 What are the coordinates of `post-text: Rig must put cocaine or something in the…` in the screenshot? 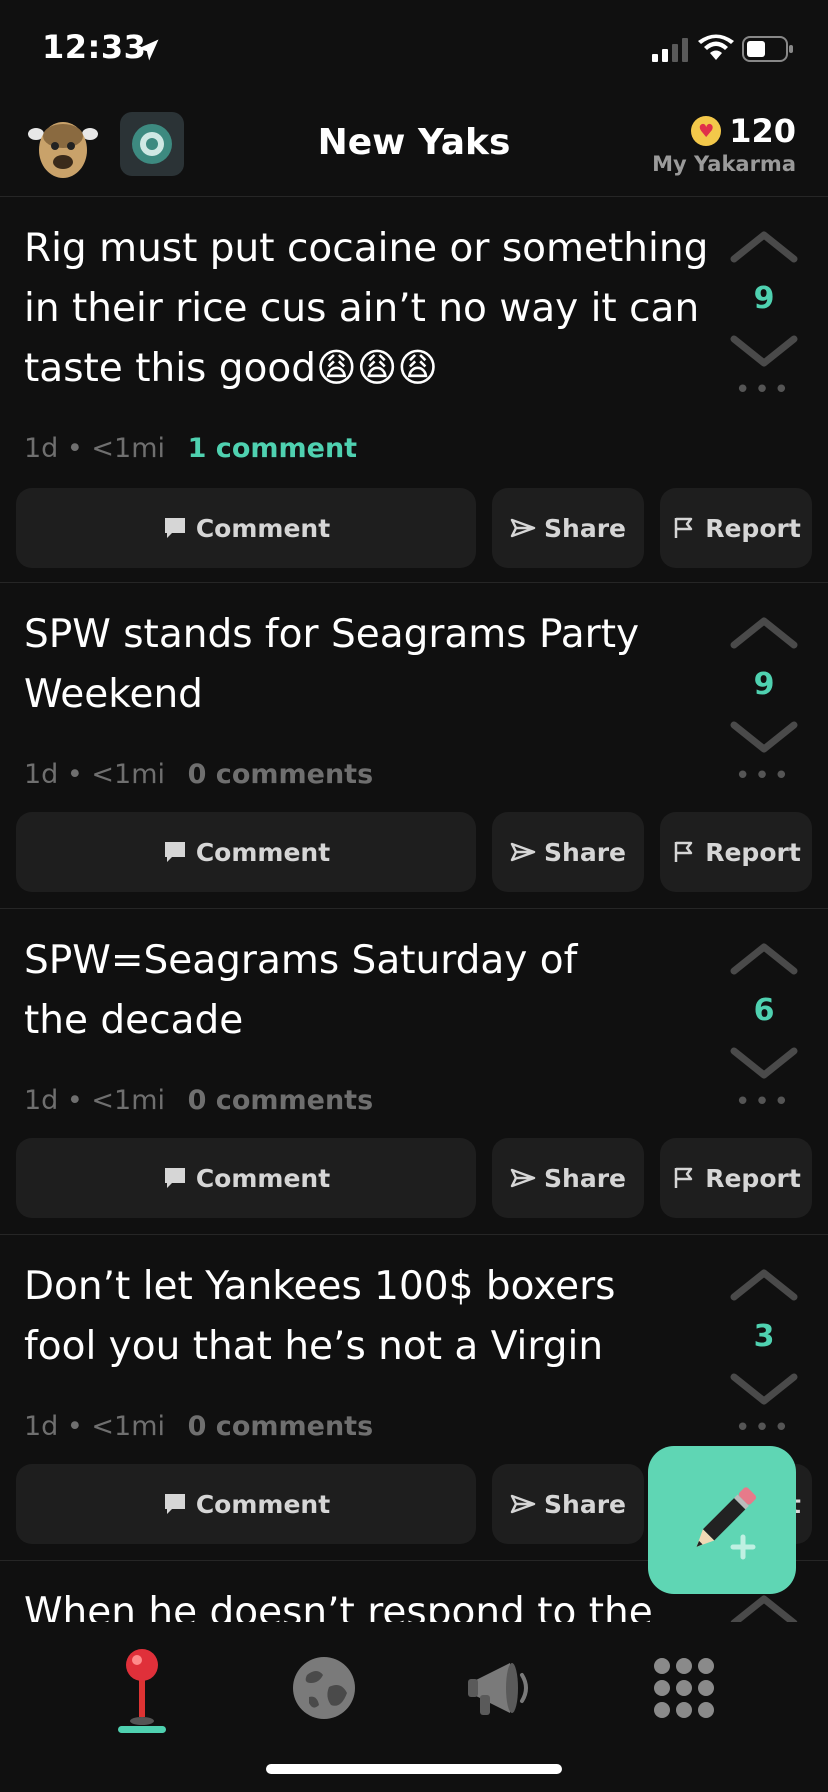 It's located at (369, 309).